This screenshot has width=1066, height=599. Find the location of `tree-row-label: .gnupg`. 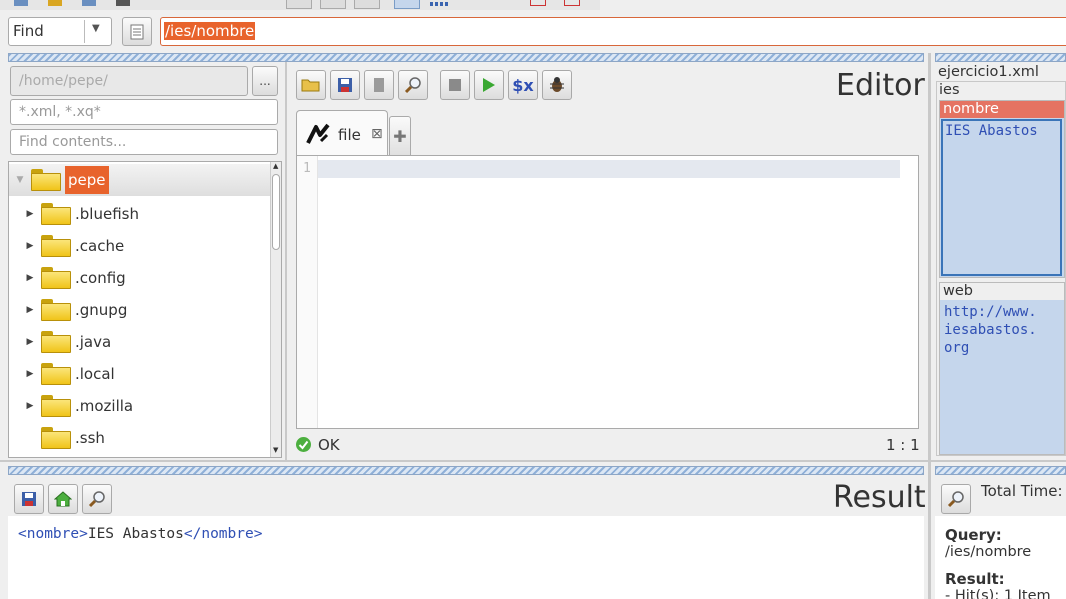

tree-row-label: .gnupg is located at coordinates (101, 310).